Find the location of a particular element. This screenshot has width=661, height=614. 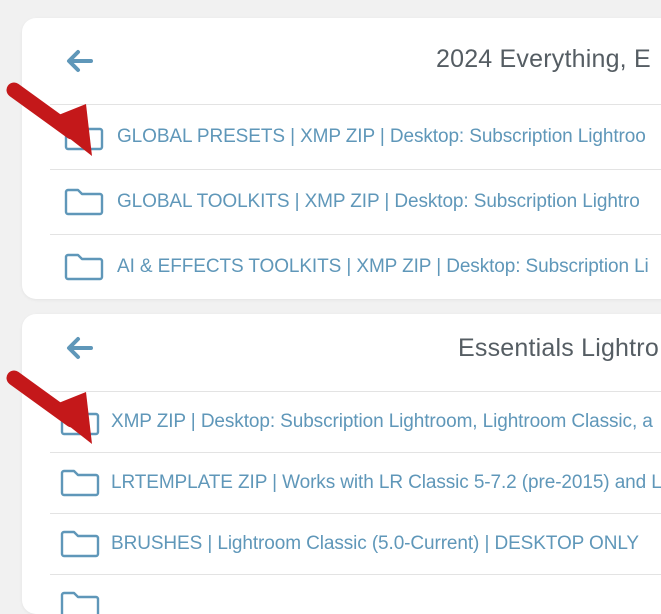

page-title: 2024 Everything, E is located at coordinates (543, 59).